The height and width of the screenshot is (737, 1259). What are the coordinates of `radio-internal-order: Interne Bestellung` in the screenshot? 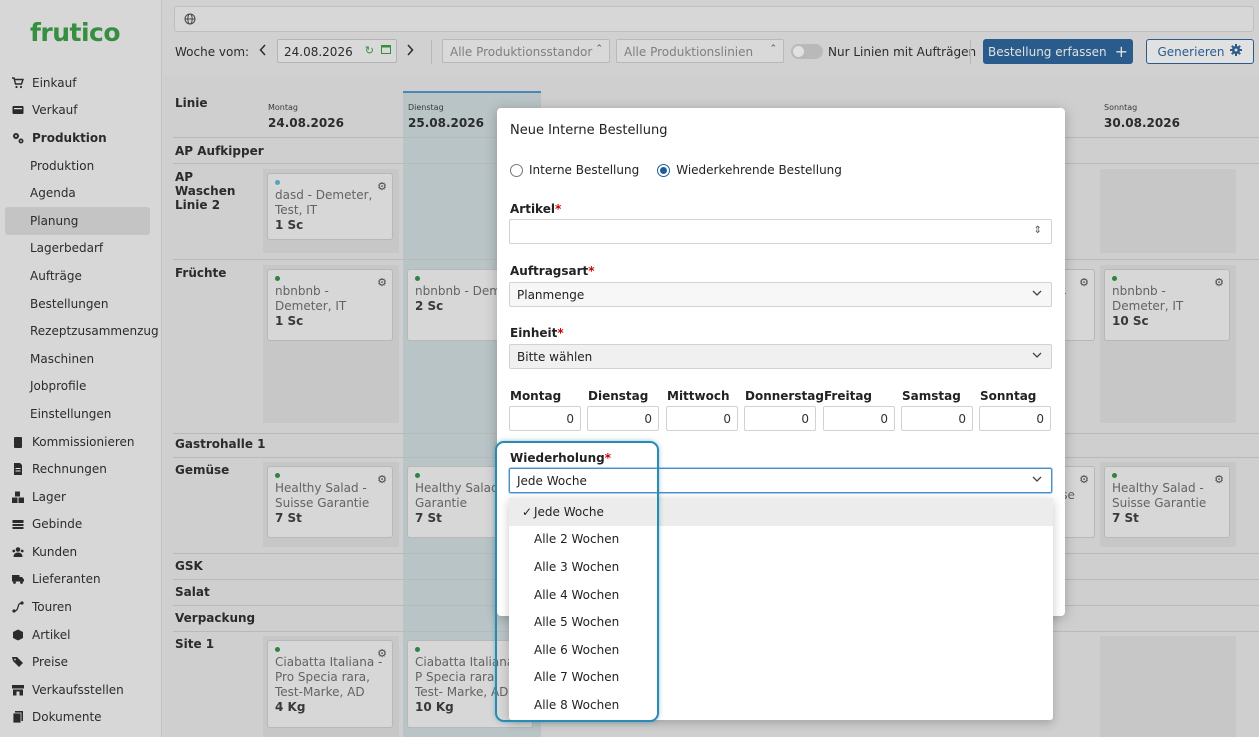 It's located at (574, 170).